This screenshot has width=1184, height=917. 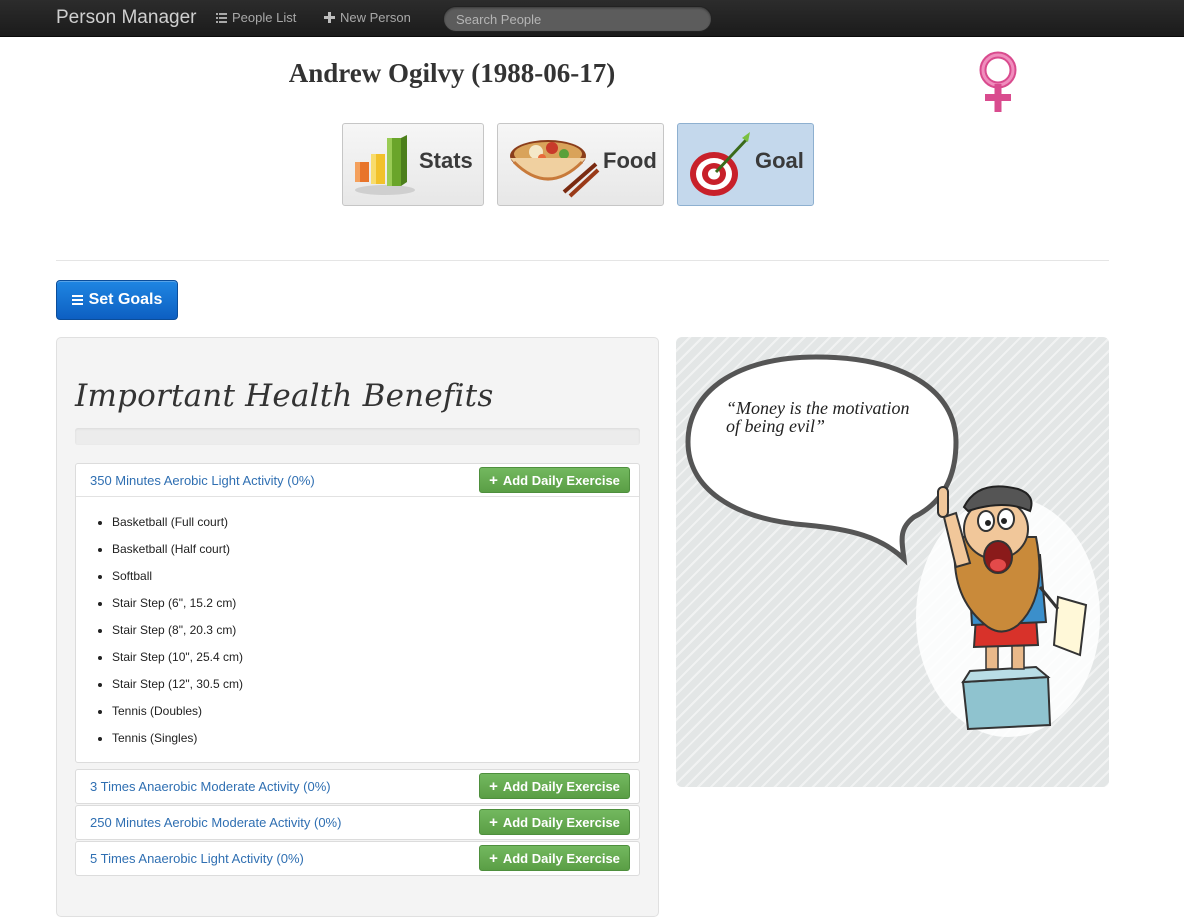 What do you see at coordinates (577, 19) in the screenshot?
I see `search-input` at bounding box center [577, 19].